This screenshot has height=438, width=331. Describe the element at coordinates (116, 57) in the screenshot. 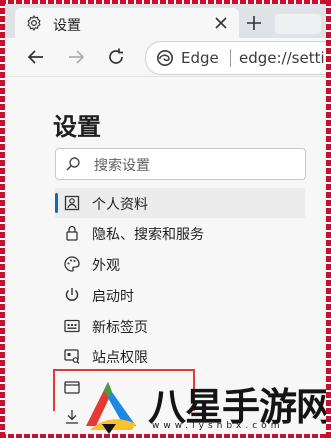

I see `refresh-icon` at that location.